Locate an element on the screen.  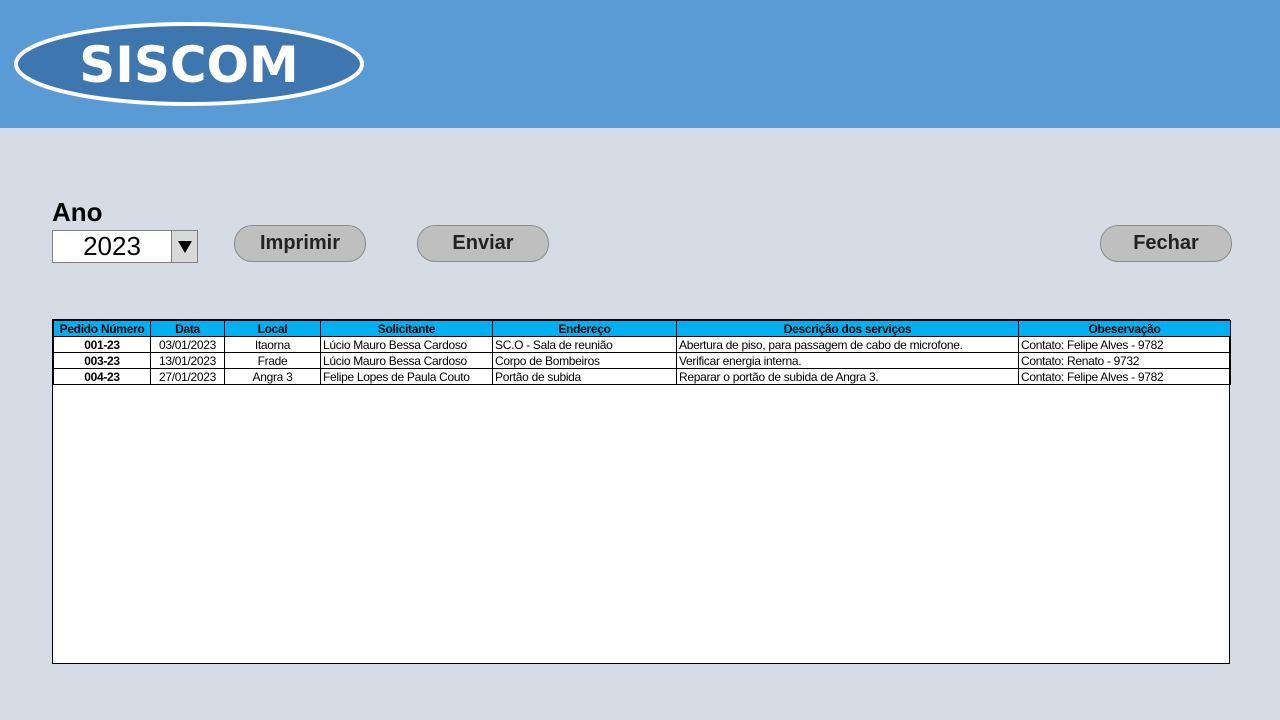
year-label: Ano is located at coordinates (77, 212).